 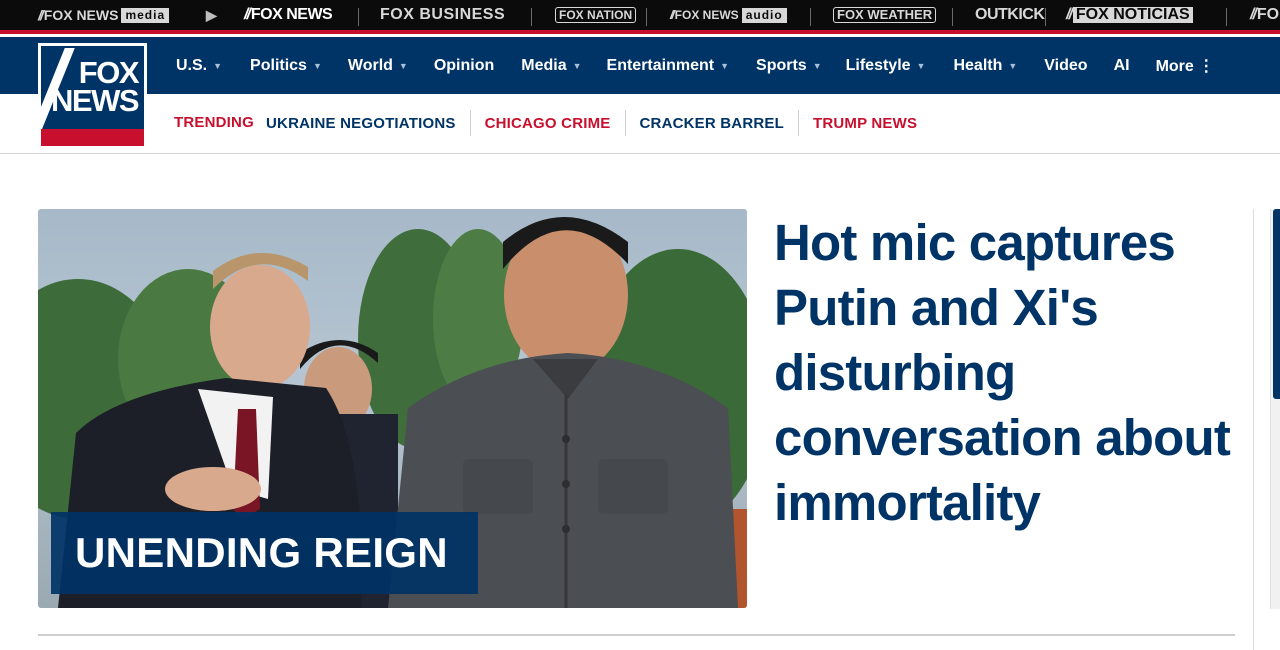 I want to click on logo-mark: FOX NEWS, so click(x=92, y=96).